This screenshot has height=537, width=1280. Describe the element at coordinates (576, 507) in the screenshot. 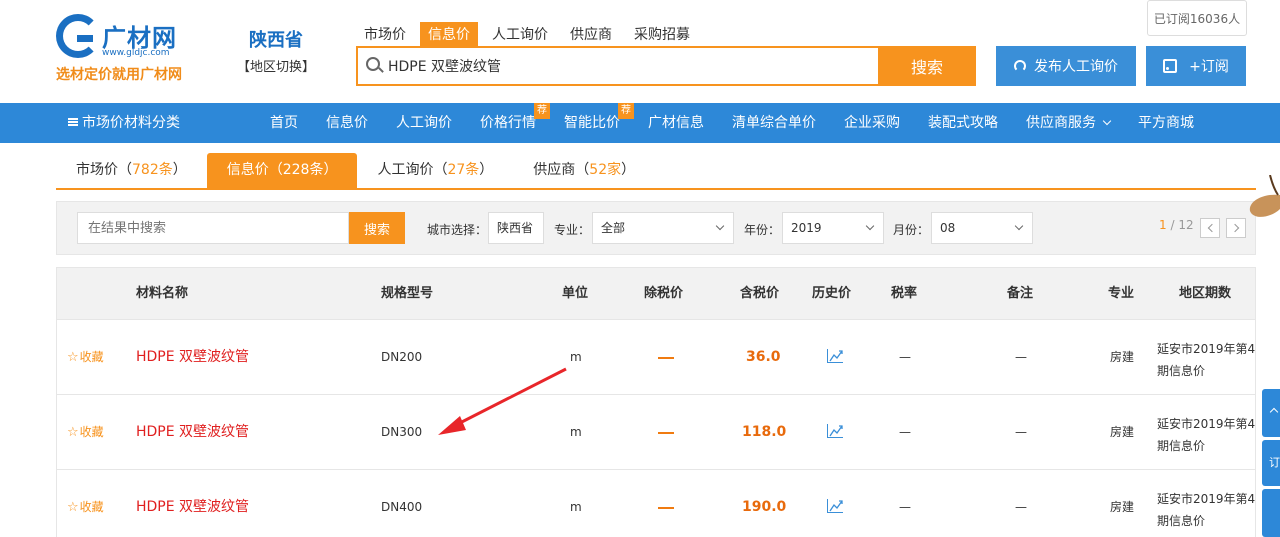

I see `unit-cell: m` at that location.